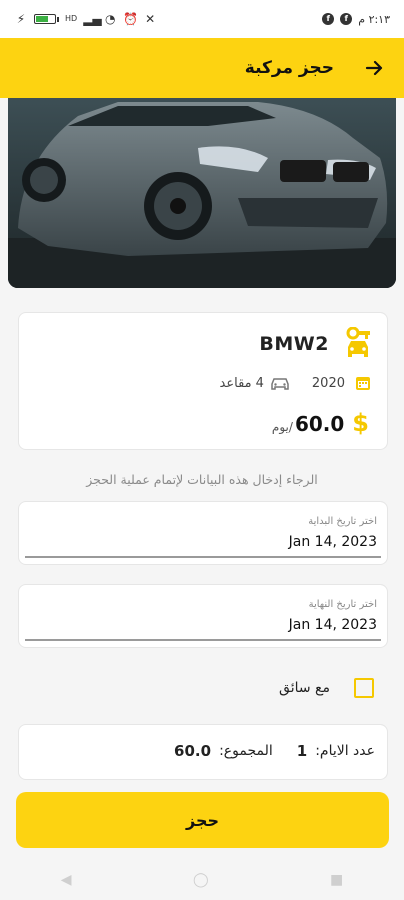 The width and height of the screenshot is (404, 900). What do you see at coordinates (345, 751) in the screenshot?
I see `days-label: عدد الايام:` at bounding box center [345, 751].